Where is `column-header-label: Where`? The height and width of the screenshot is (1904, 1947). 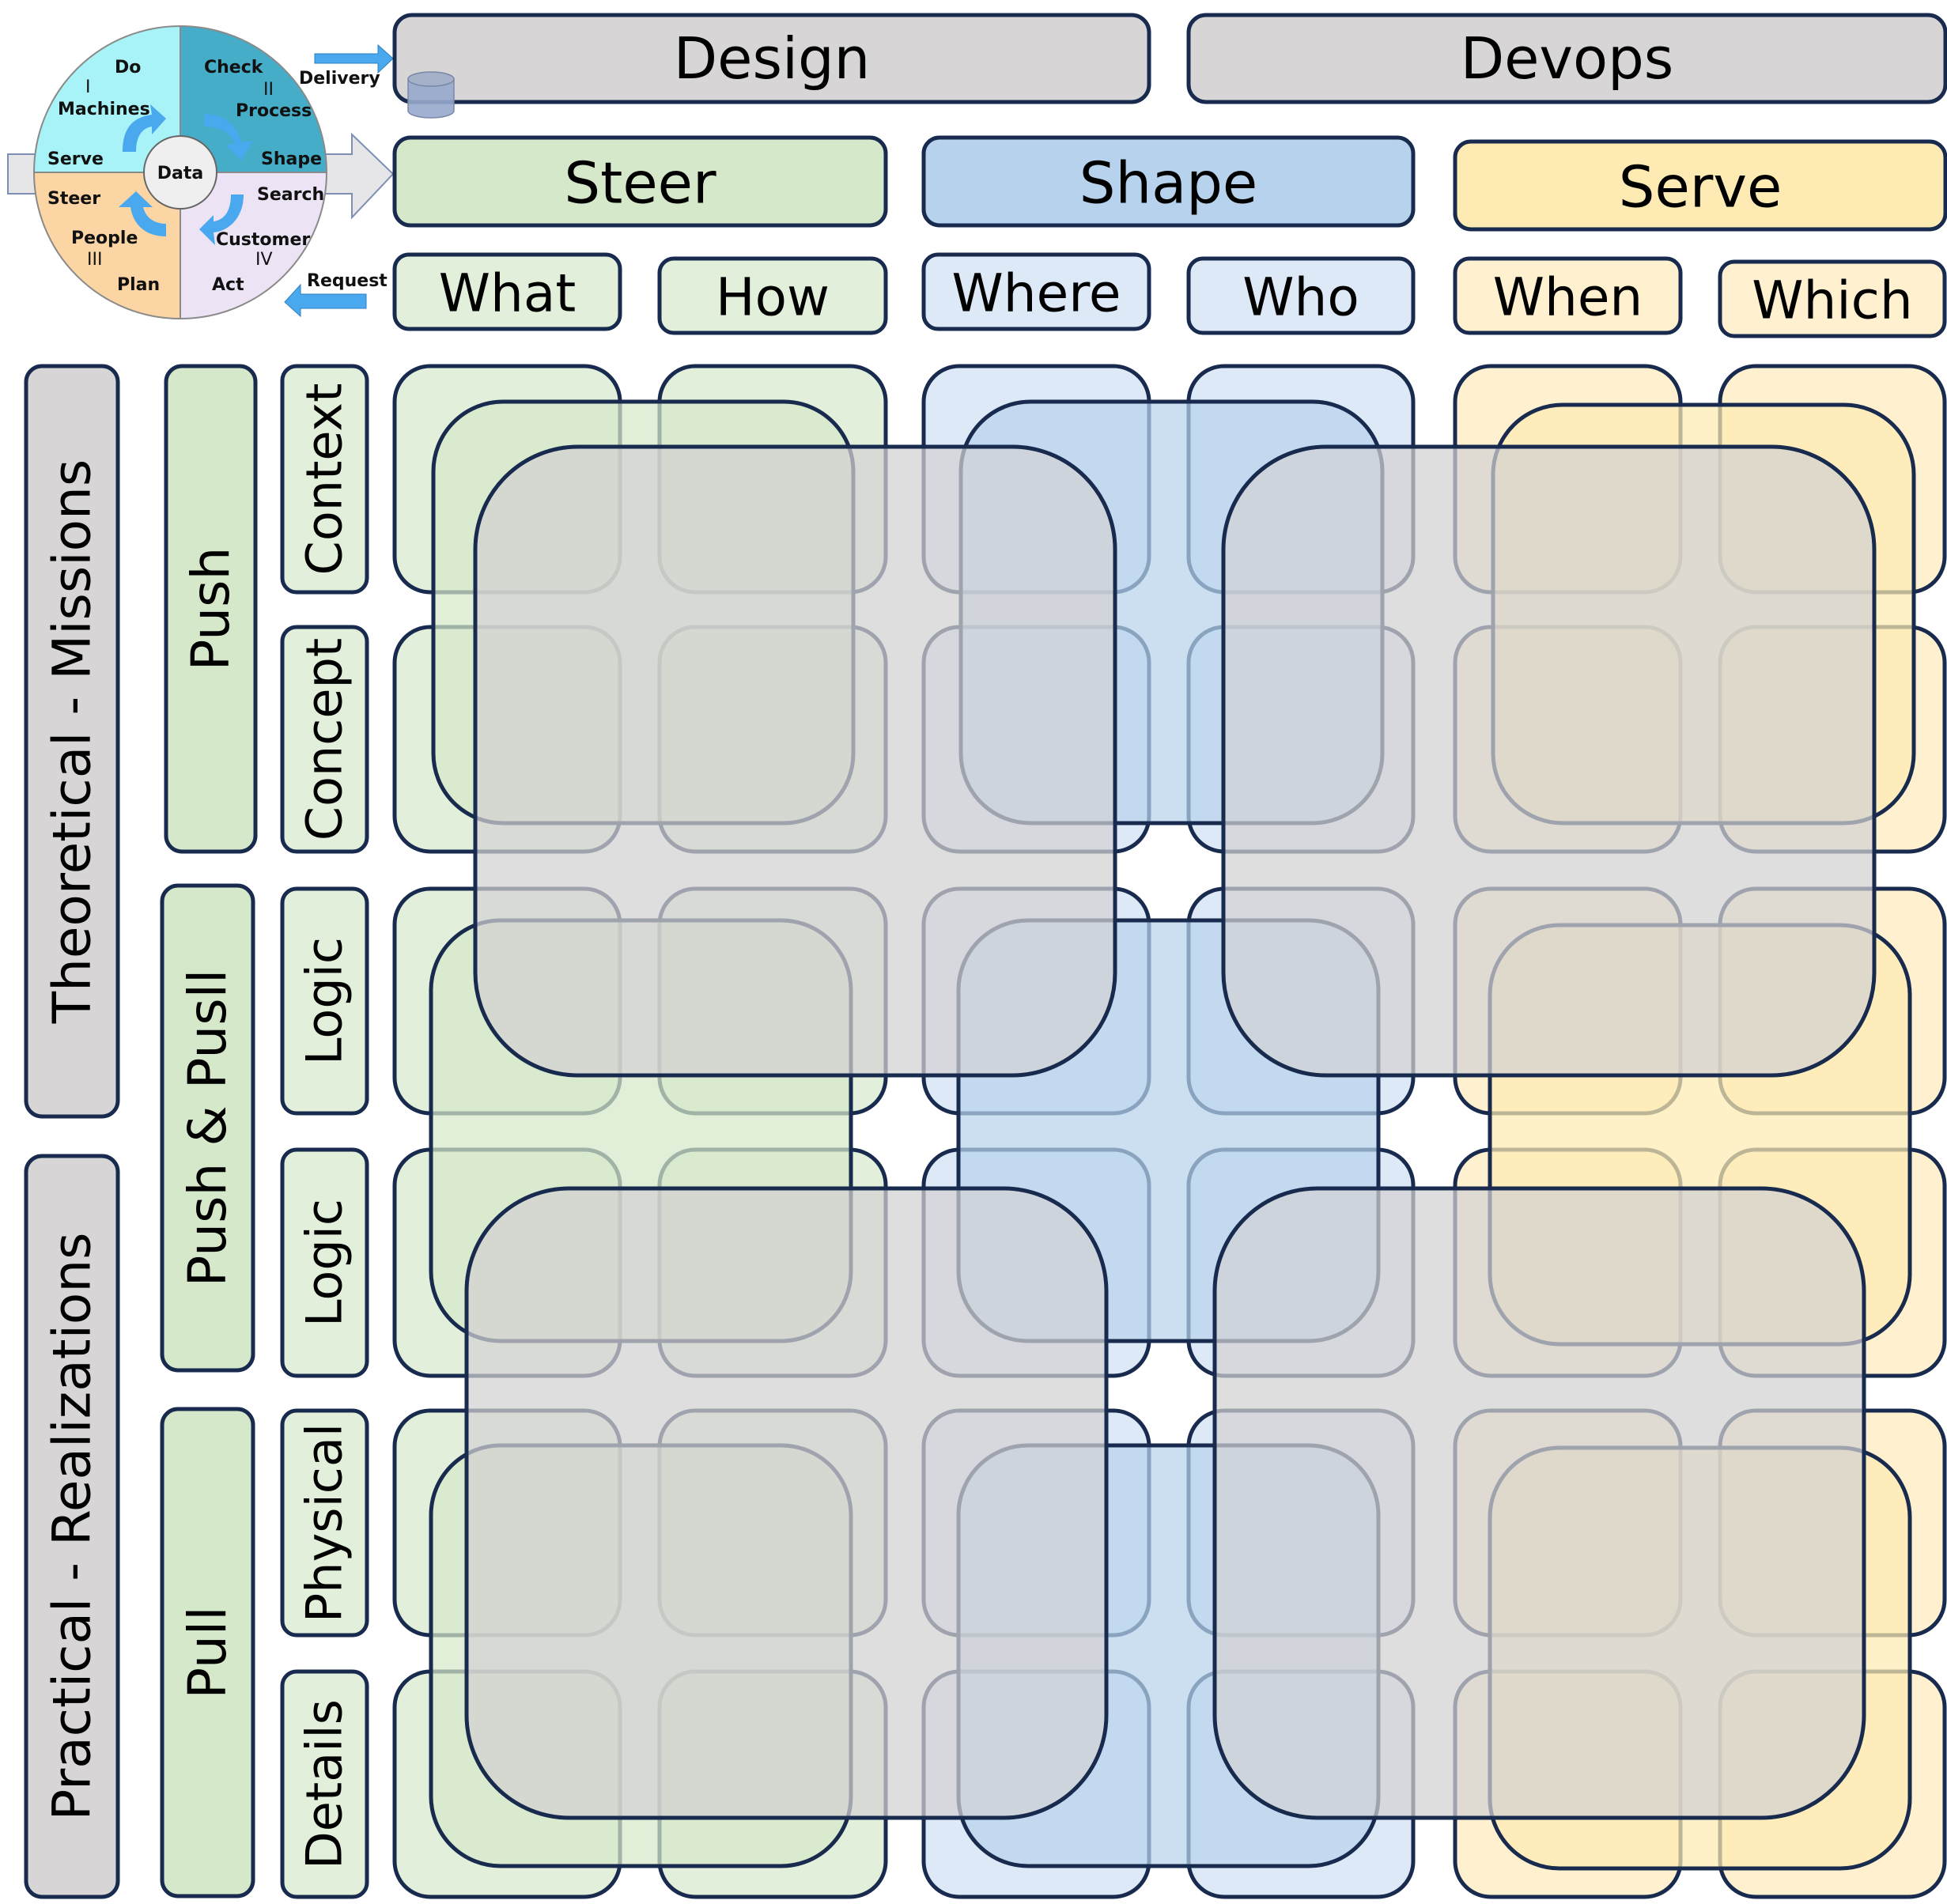 column-header-label: Where is located at coordinates (1036, 293).